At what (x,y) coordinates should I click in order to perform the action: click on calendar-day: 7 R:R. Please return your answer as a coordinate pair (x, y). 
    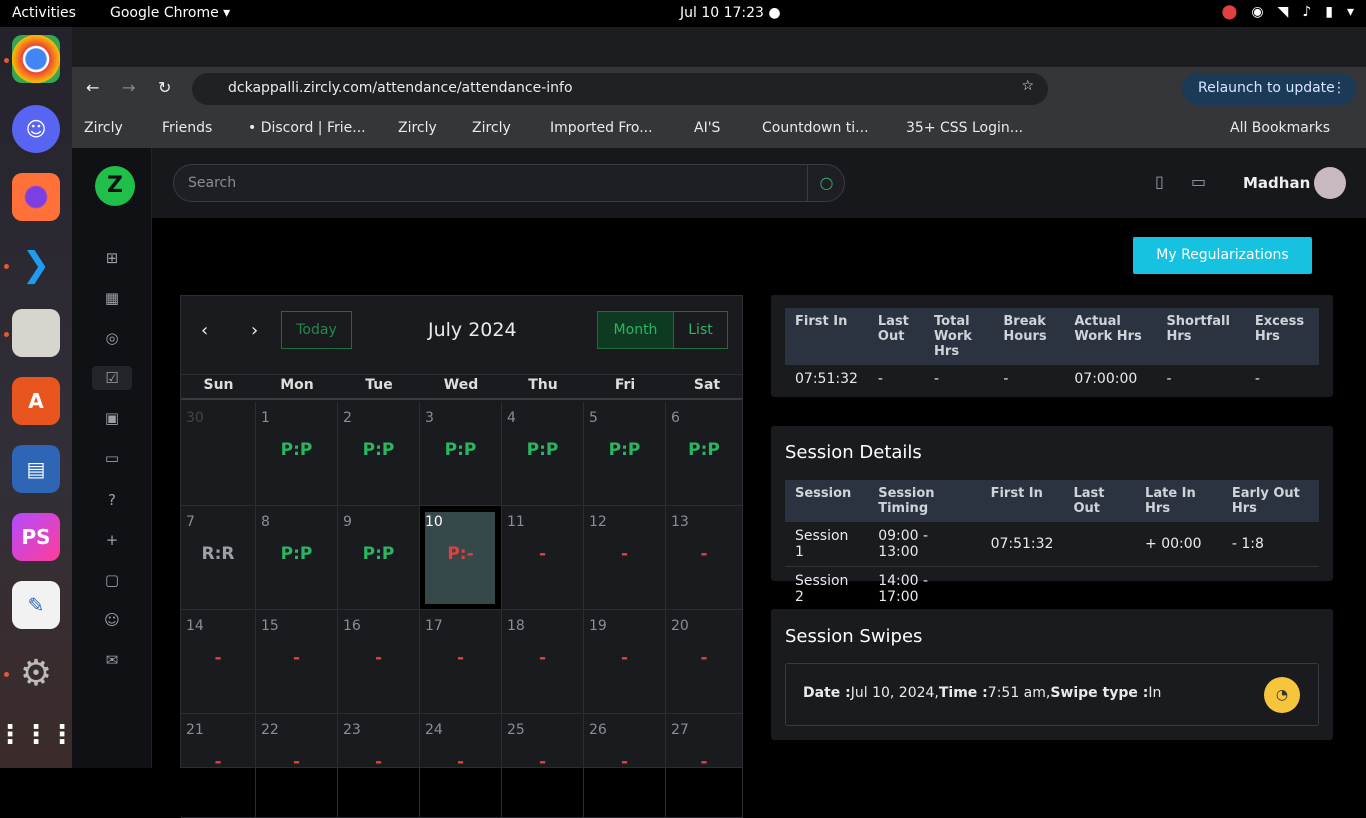
    Looking at the image, I should click on (218, 558).